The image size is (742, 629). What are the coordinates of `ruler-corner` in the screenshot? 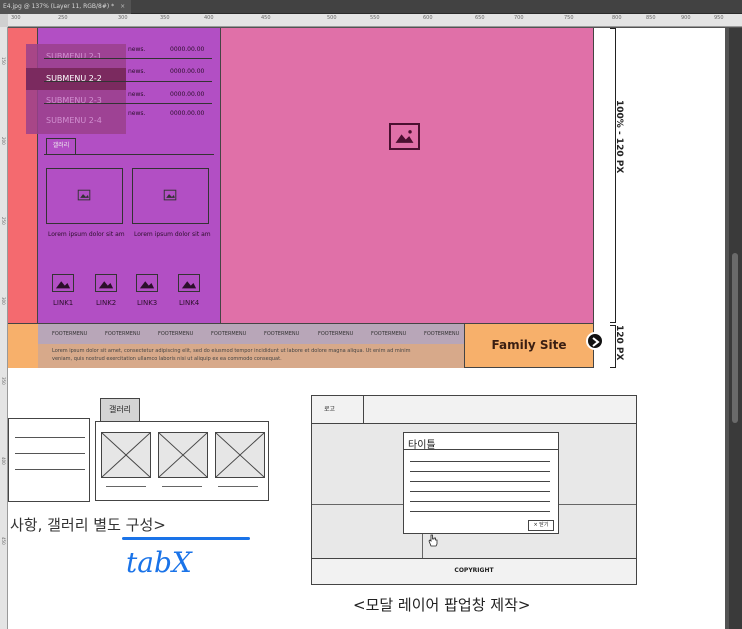 It's located at (4, 20).